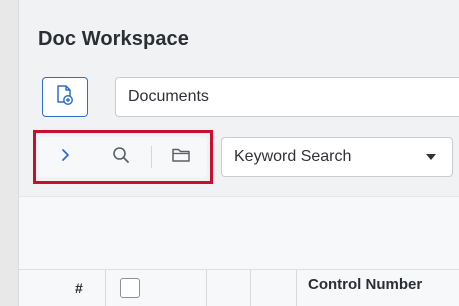 This screenshot has width=459, height=306. I want to click on new-document-button, so click(65, 97).